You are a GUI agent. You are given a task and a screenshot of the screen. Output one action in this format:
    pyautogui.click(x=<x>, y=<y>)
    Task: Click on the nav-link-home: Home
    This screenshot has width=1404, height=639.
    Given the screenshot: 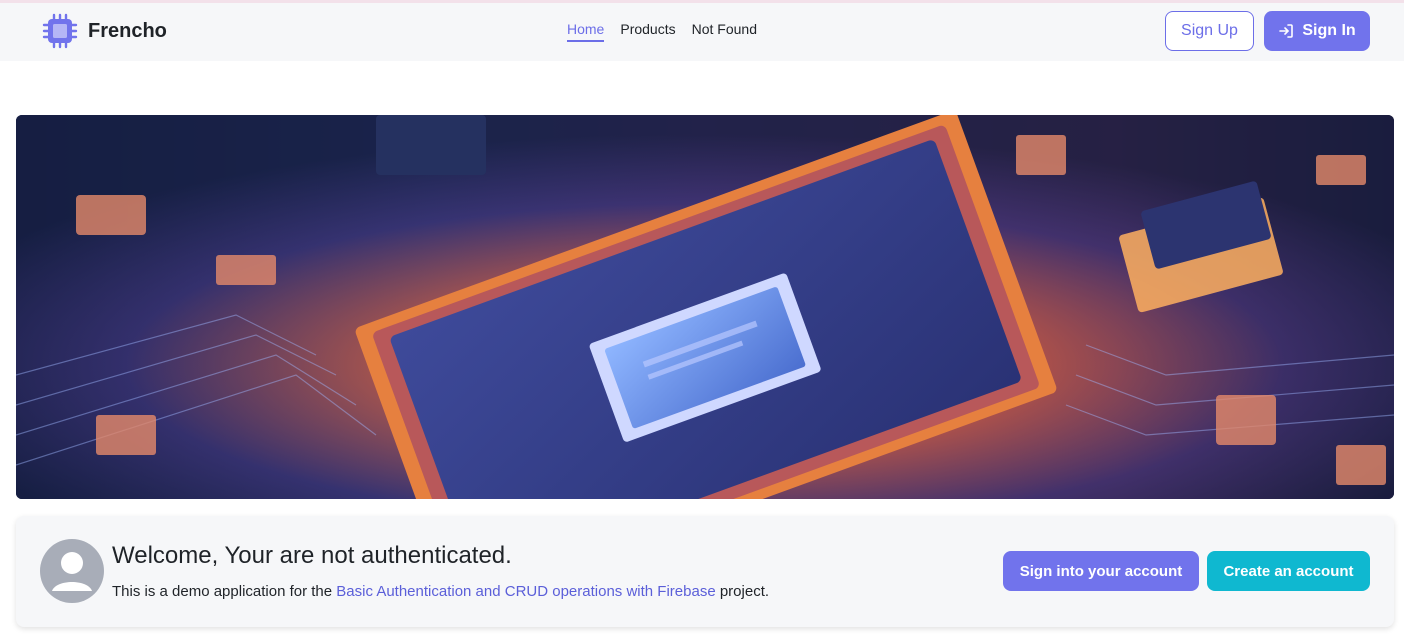 What is the action you would take?
    pyautogui.click(x=586, y=31)
    